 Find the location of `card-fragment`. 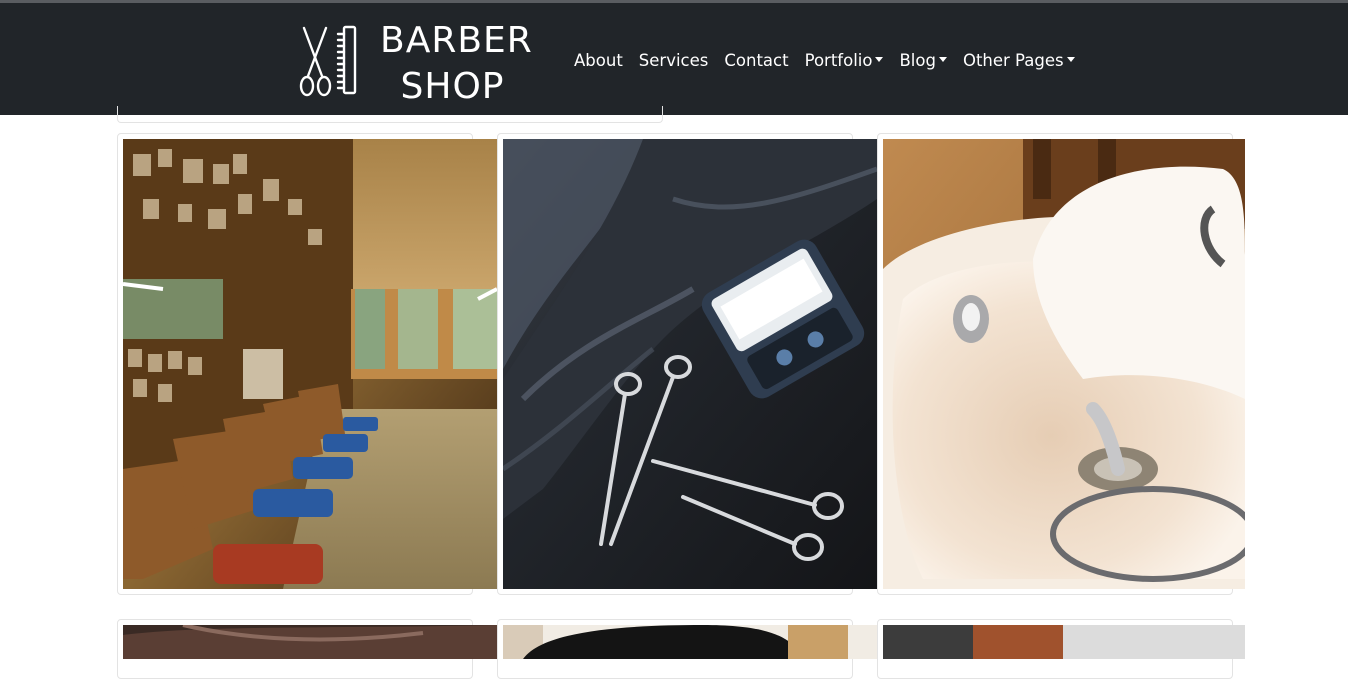

card-fragment is located at coordinates (390, 114).